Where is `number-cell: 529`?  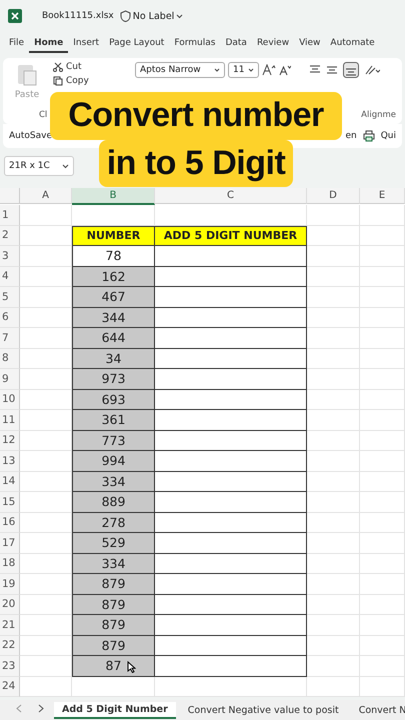
number-cell: 529 is located at coordinates (113, 543).